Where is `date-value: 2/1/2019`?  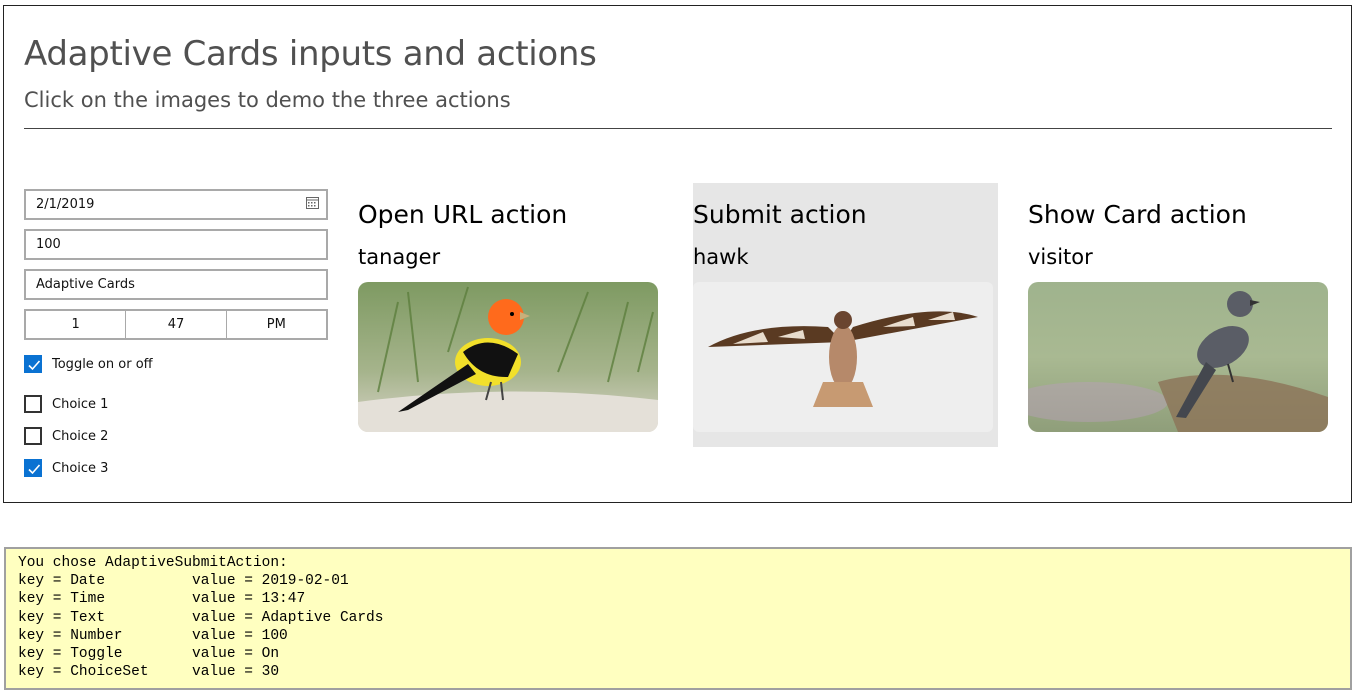
date-value: 2/1/2019 is located at coordinates (65, 204).